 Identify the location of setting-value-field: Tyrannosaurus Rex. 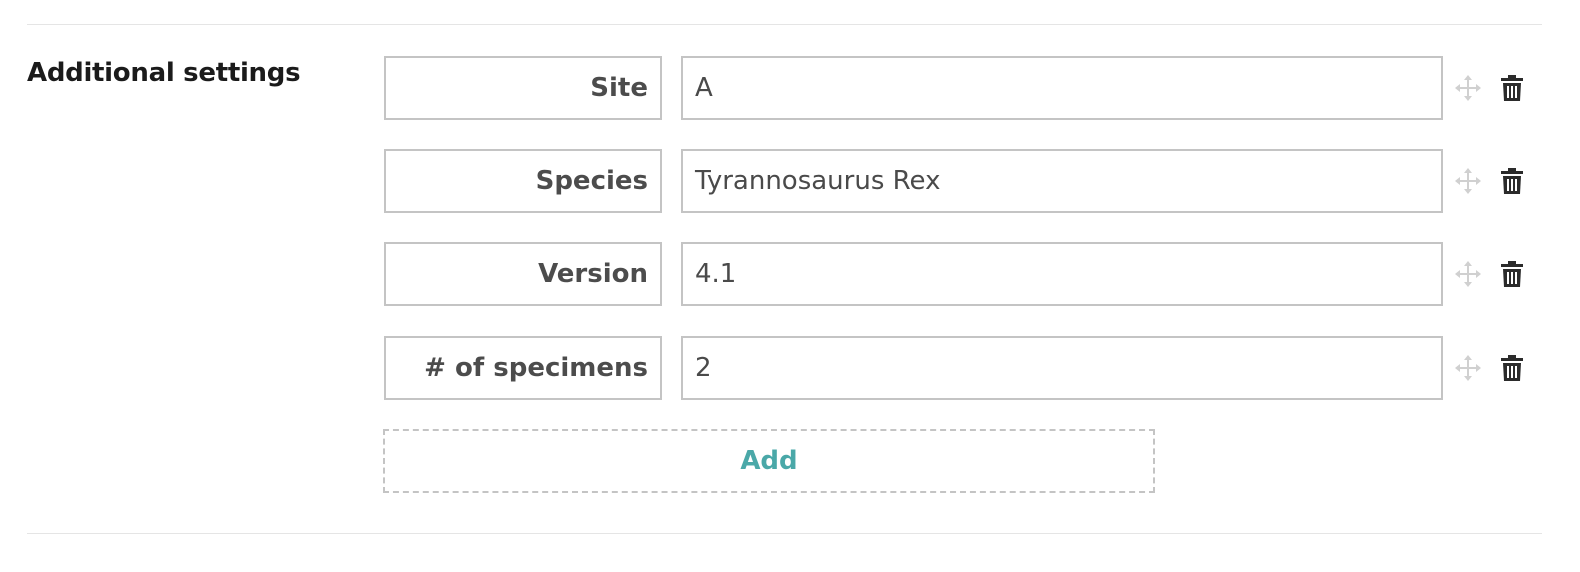
(1062, 181).